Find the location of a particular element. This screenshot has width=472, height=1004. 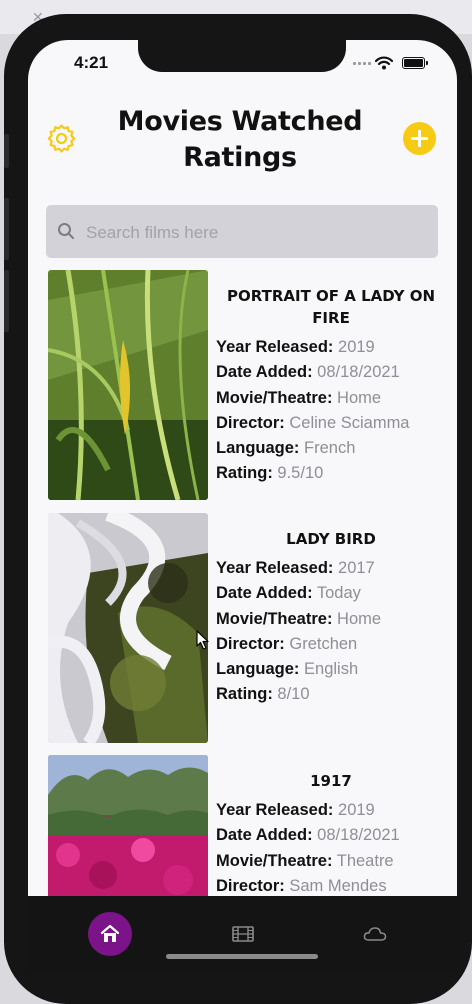

rating-value: 9.5/10 is located at coordinates (300, 473).